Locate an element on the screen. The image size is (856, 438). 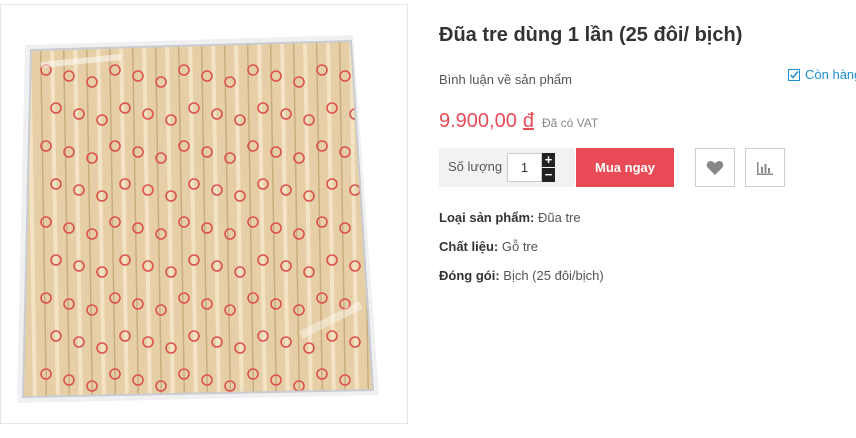
quantity-box: Số lượng 1 + − is located at coordinates (507, 167).